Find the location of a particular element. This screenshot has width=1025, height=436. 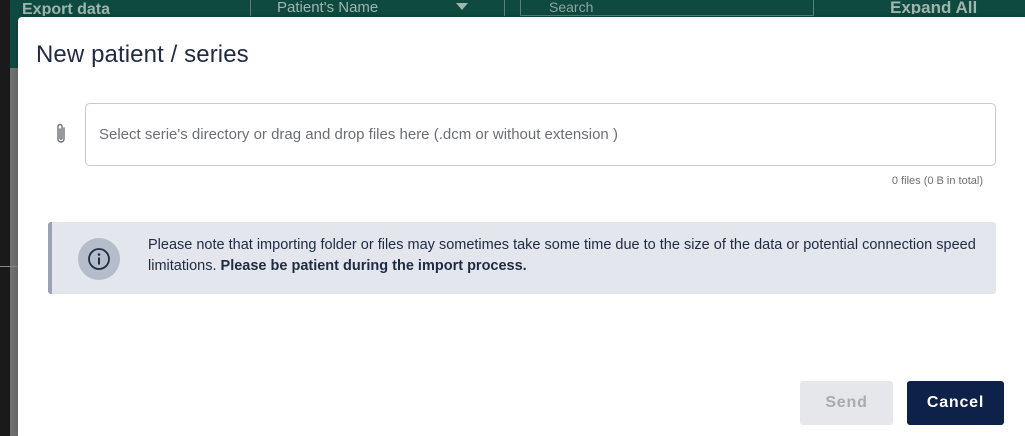

background-divider is located at coordinates (9, 266).